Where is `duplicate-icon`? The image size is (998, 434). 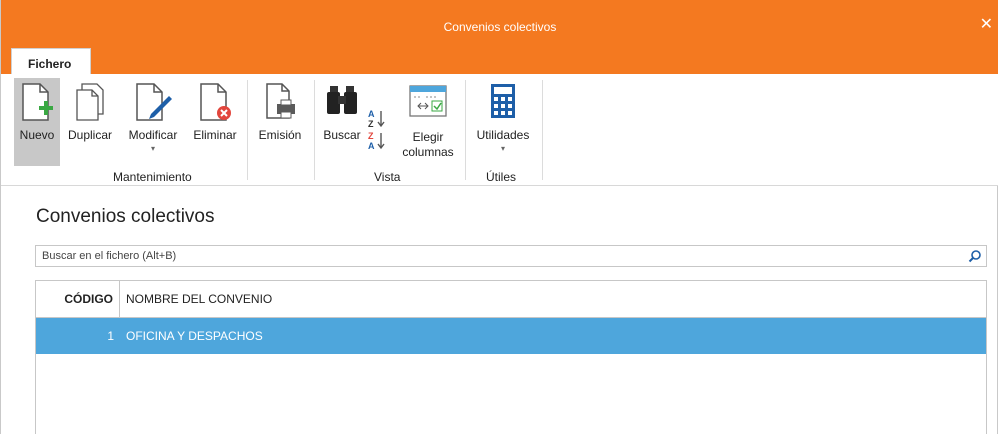 duplicate-icon is located at coordinates (90, 102).